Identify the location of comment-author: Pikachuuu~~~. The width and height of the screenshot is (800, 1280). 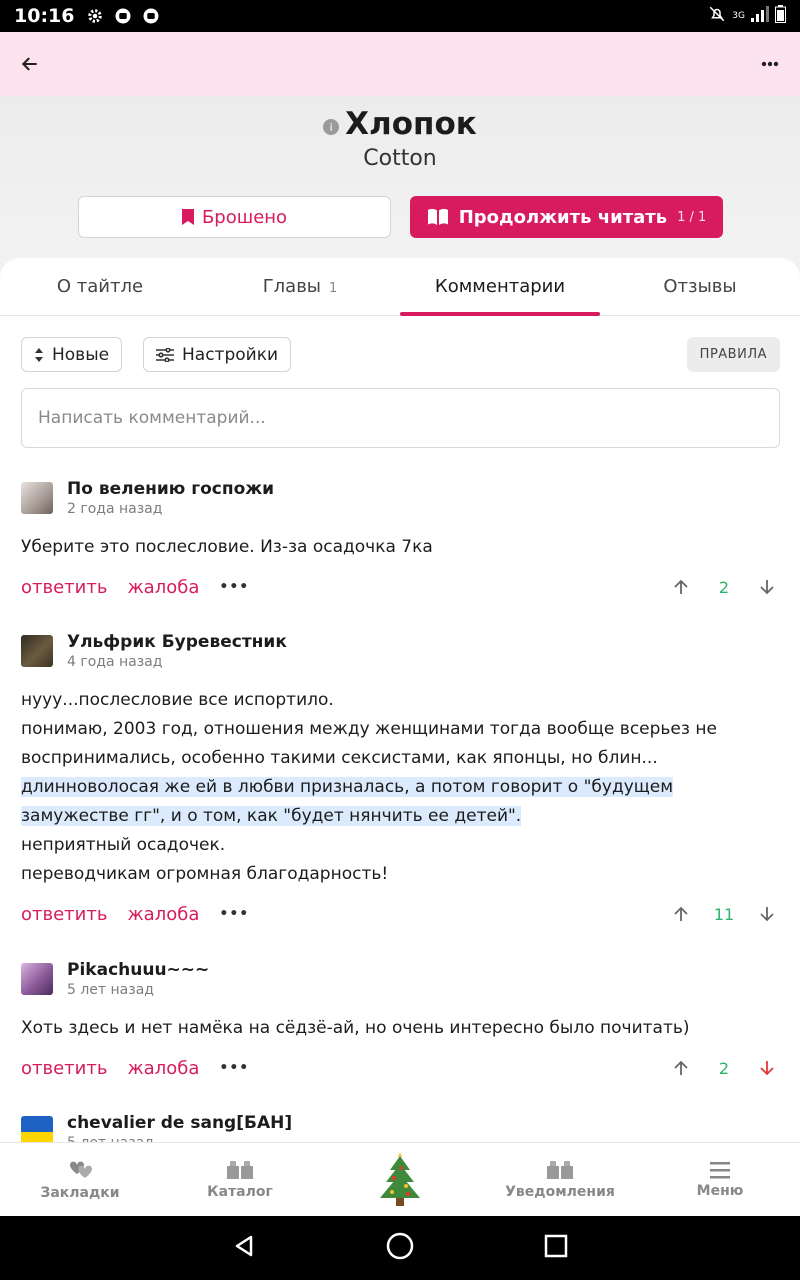
(138, 970).